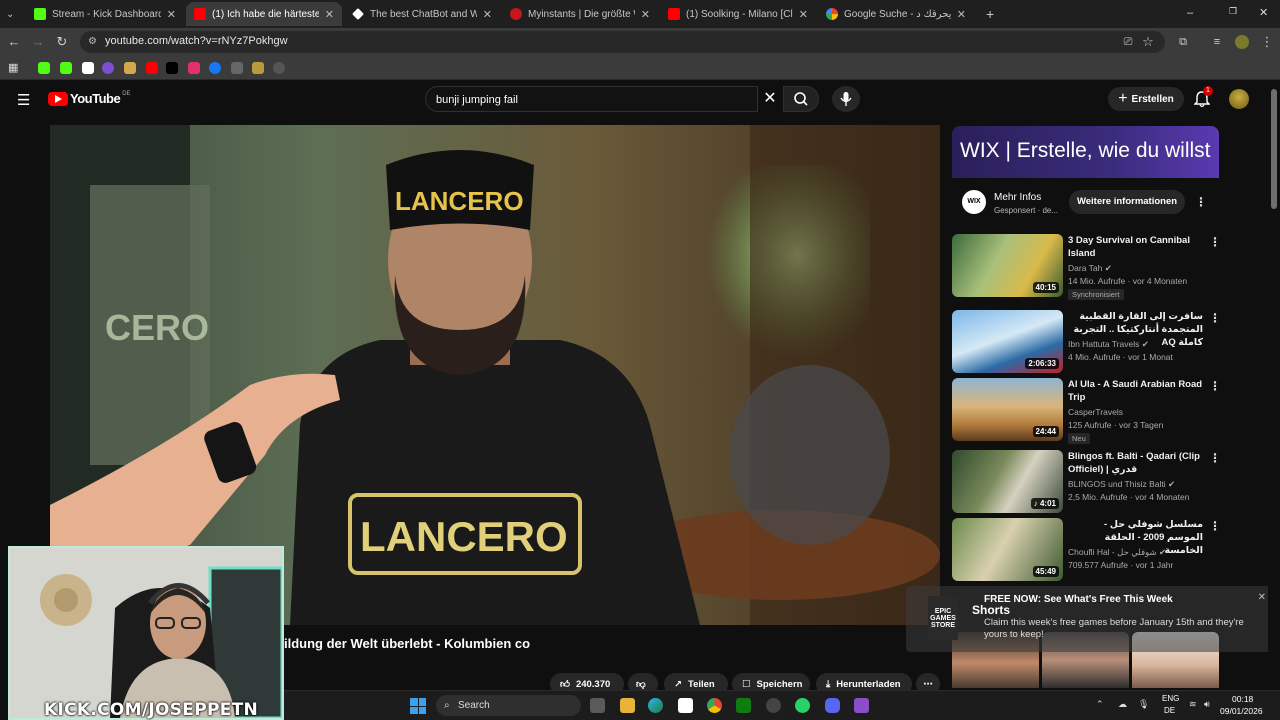 The height and width of the screenshot is (720, 1280). I want to click on steam-icon, so click(773, 705).